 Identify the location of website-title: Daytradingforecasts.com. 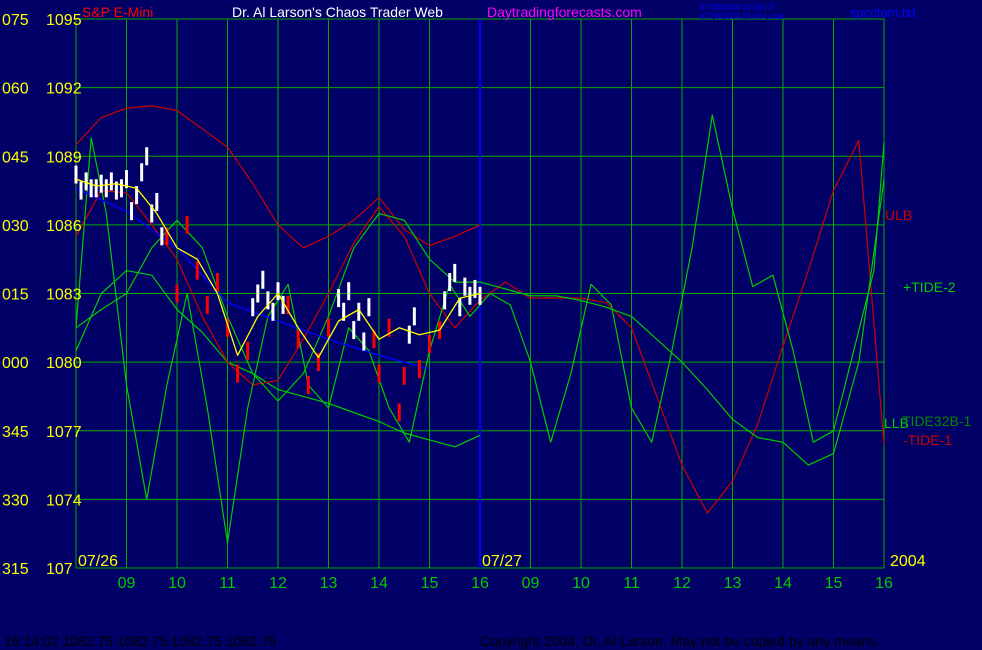
(564, 12).